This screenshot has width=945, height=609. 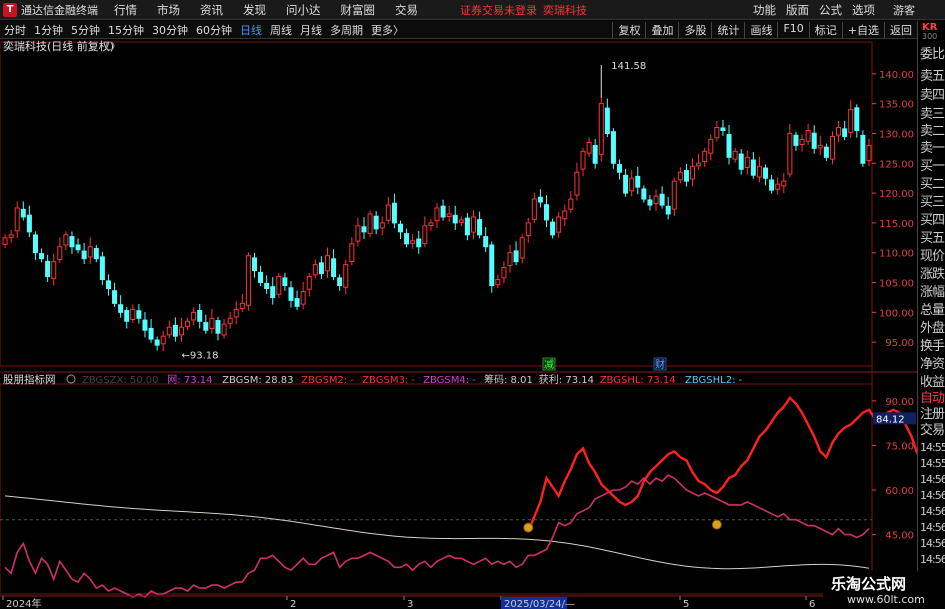 What do you see at coordinates (930, 36) in the screenshot?
I see `kr-sub-label: 300` at bounding box center [930, 36].